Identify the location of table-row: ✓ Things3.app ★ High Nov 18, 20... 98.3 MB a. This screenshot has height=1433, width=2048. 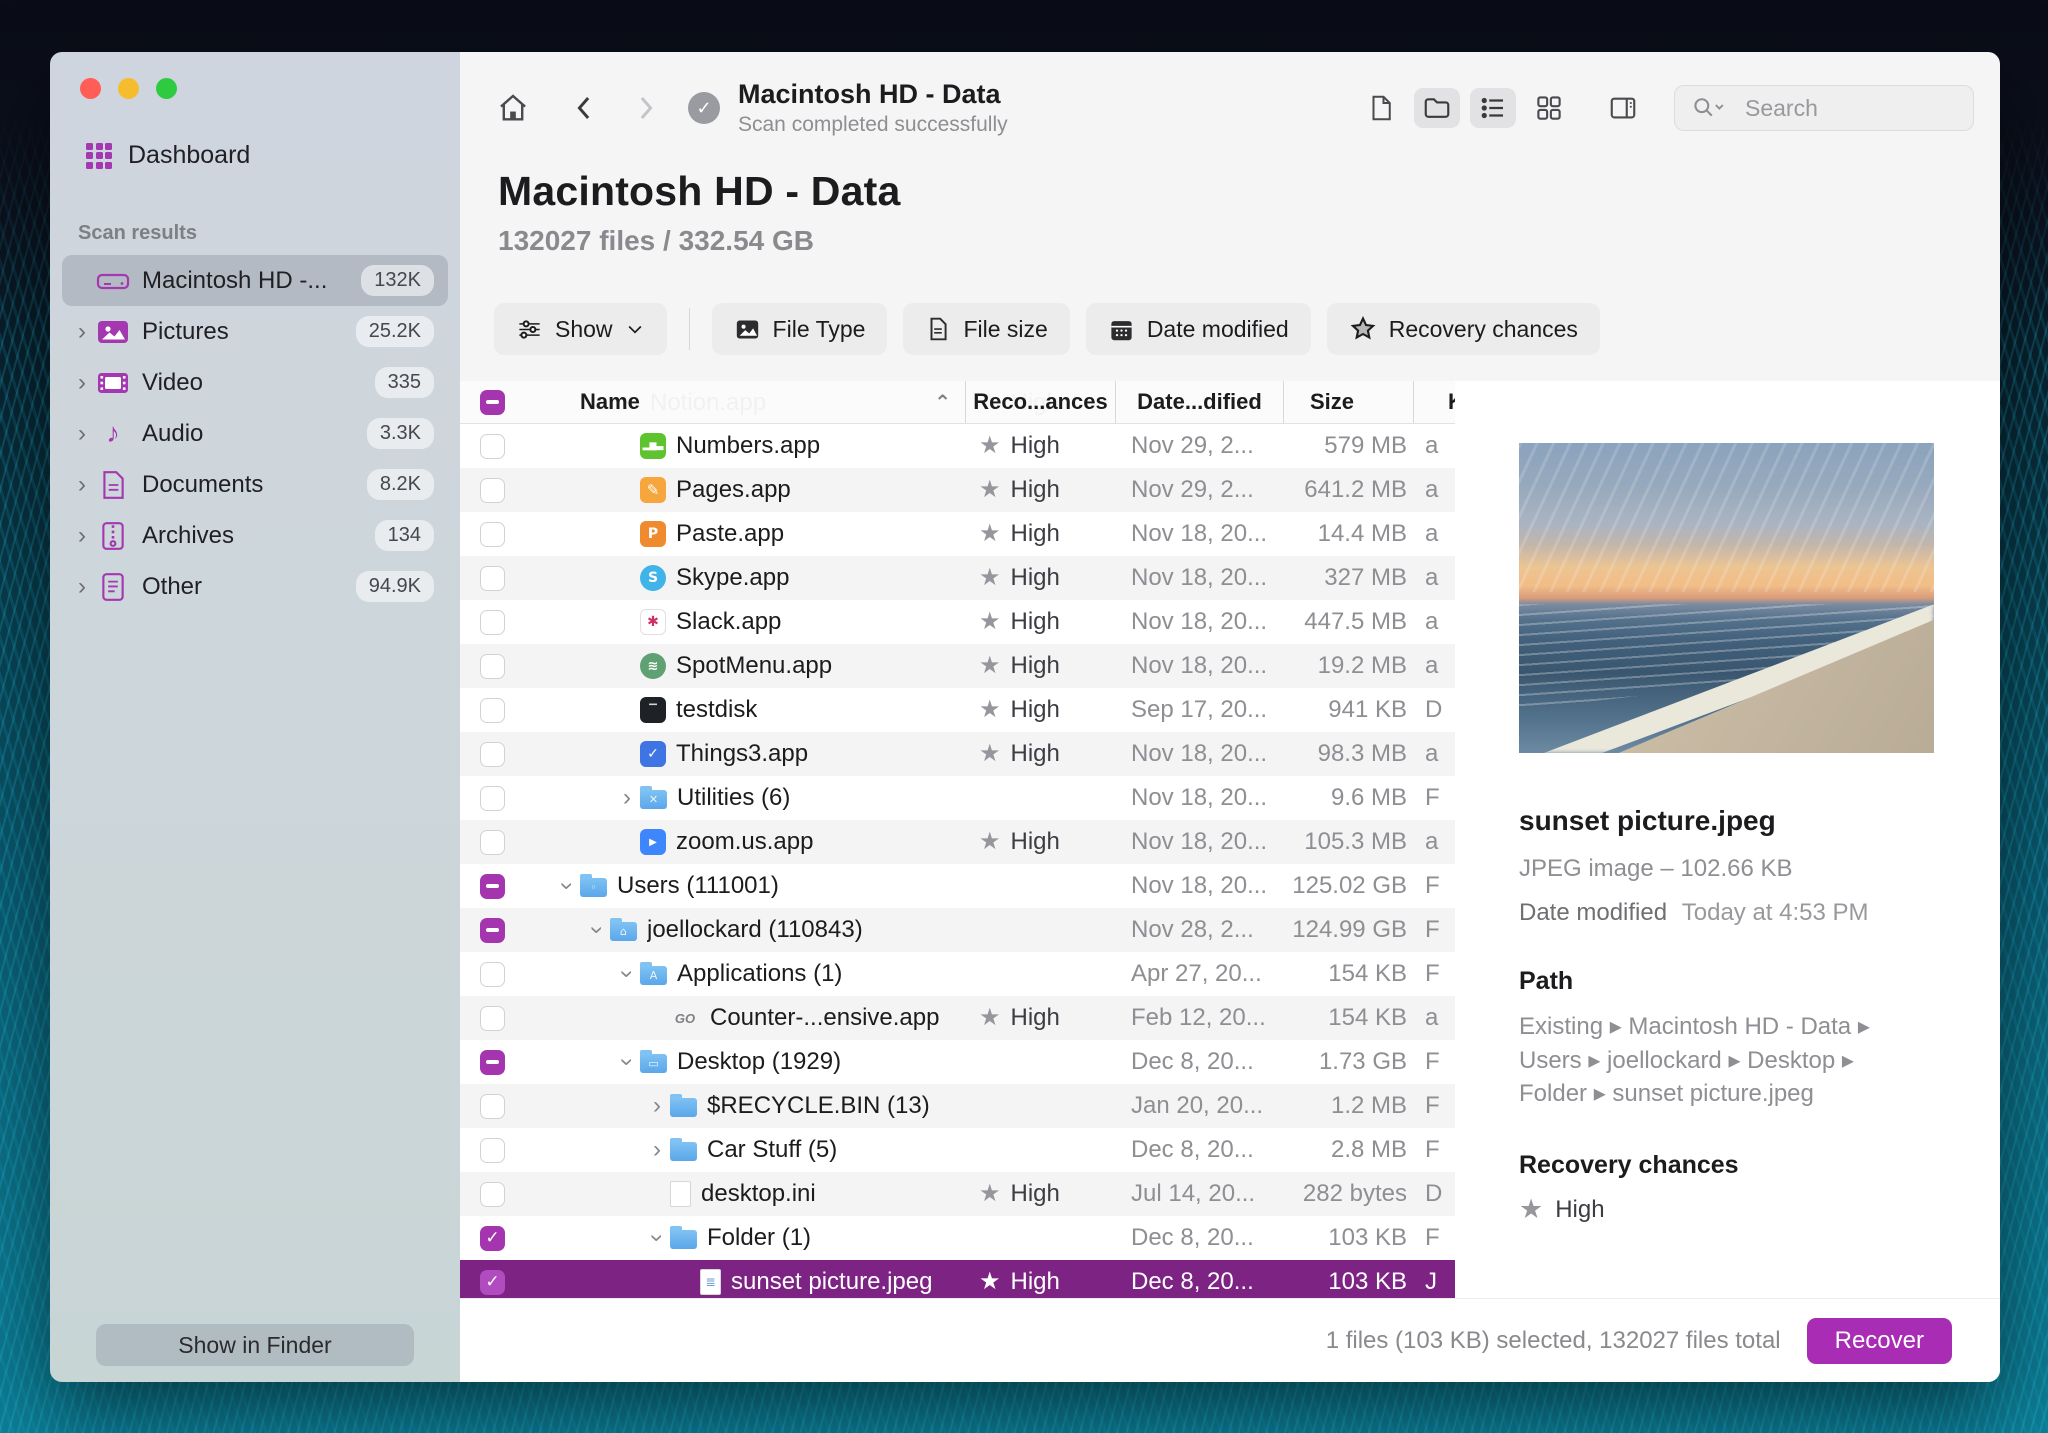
(957, 754).